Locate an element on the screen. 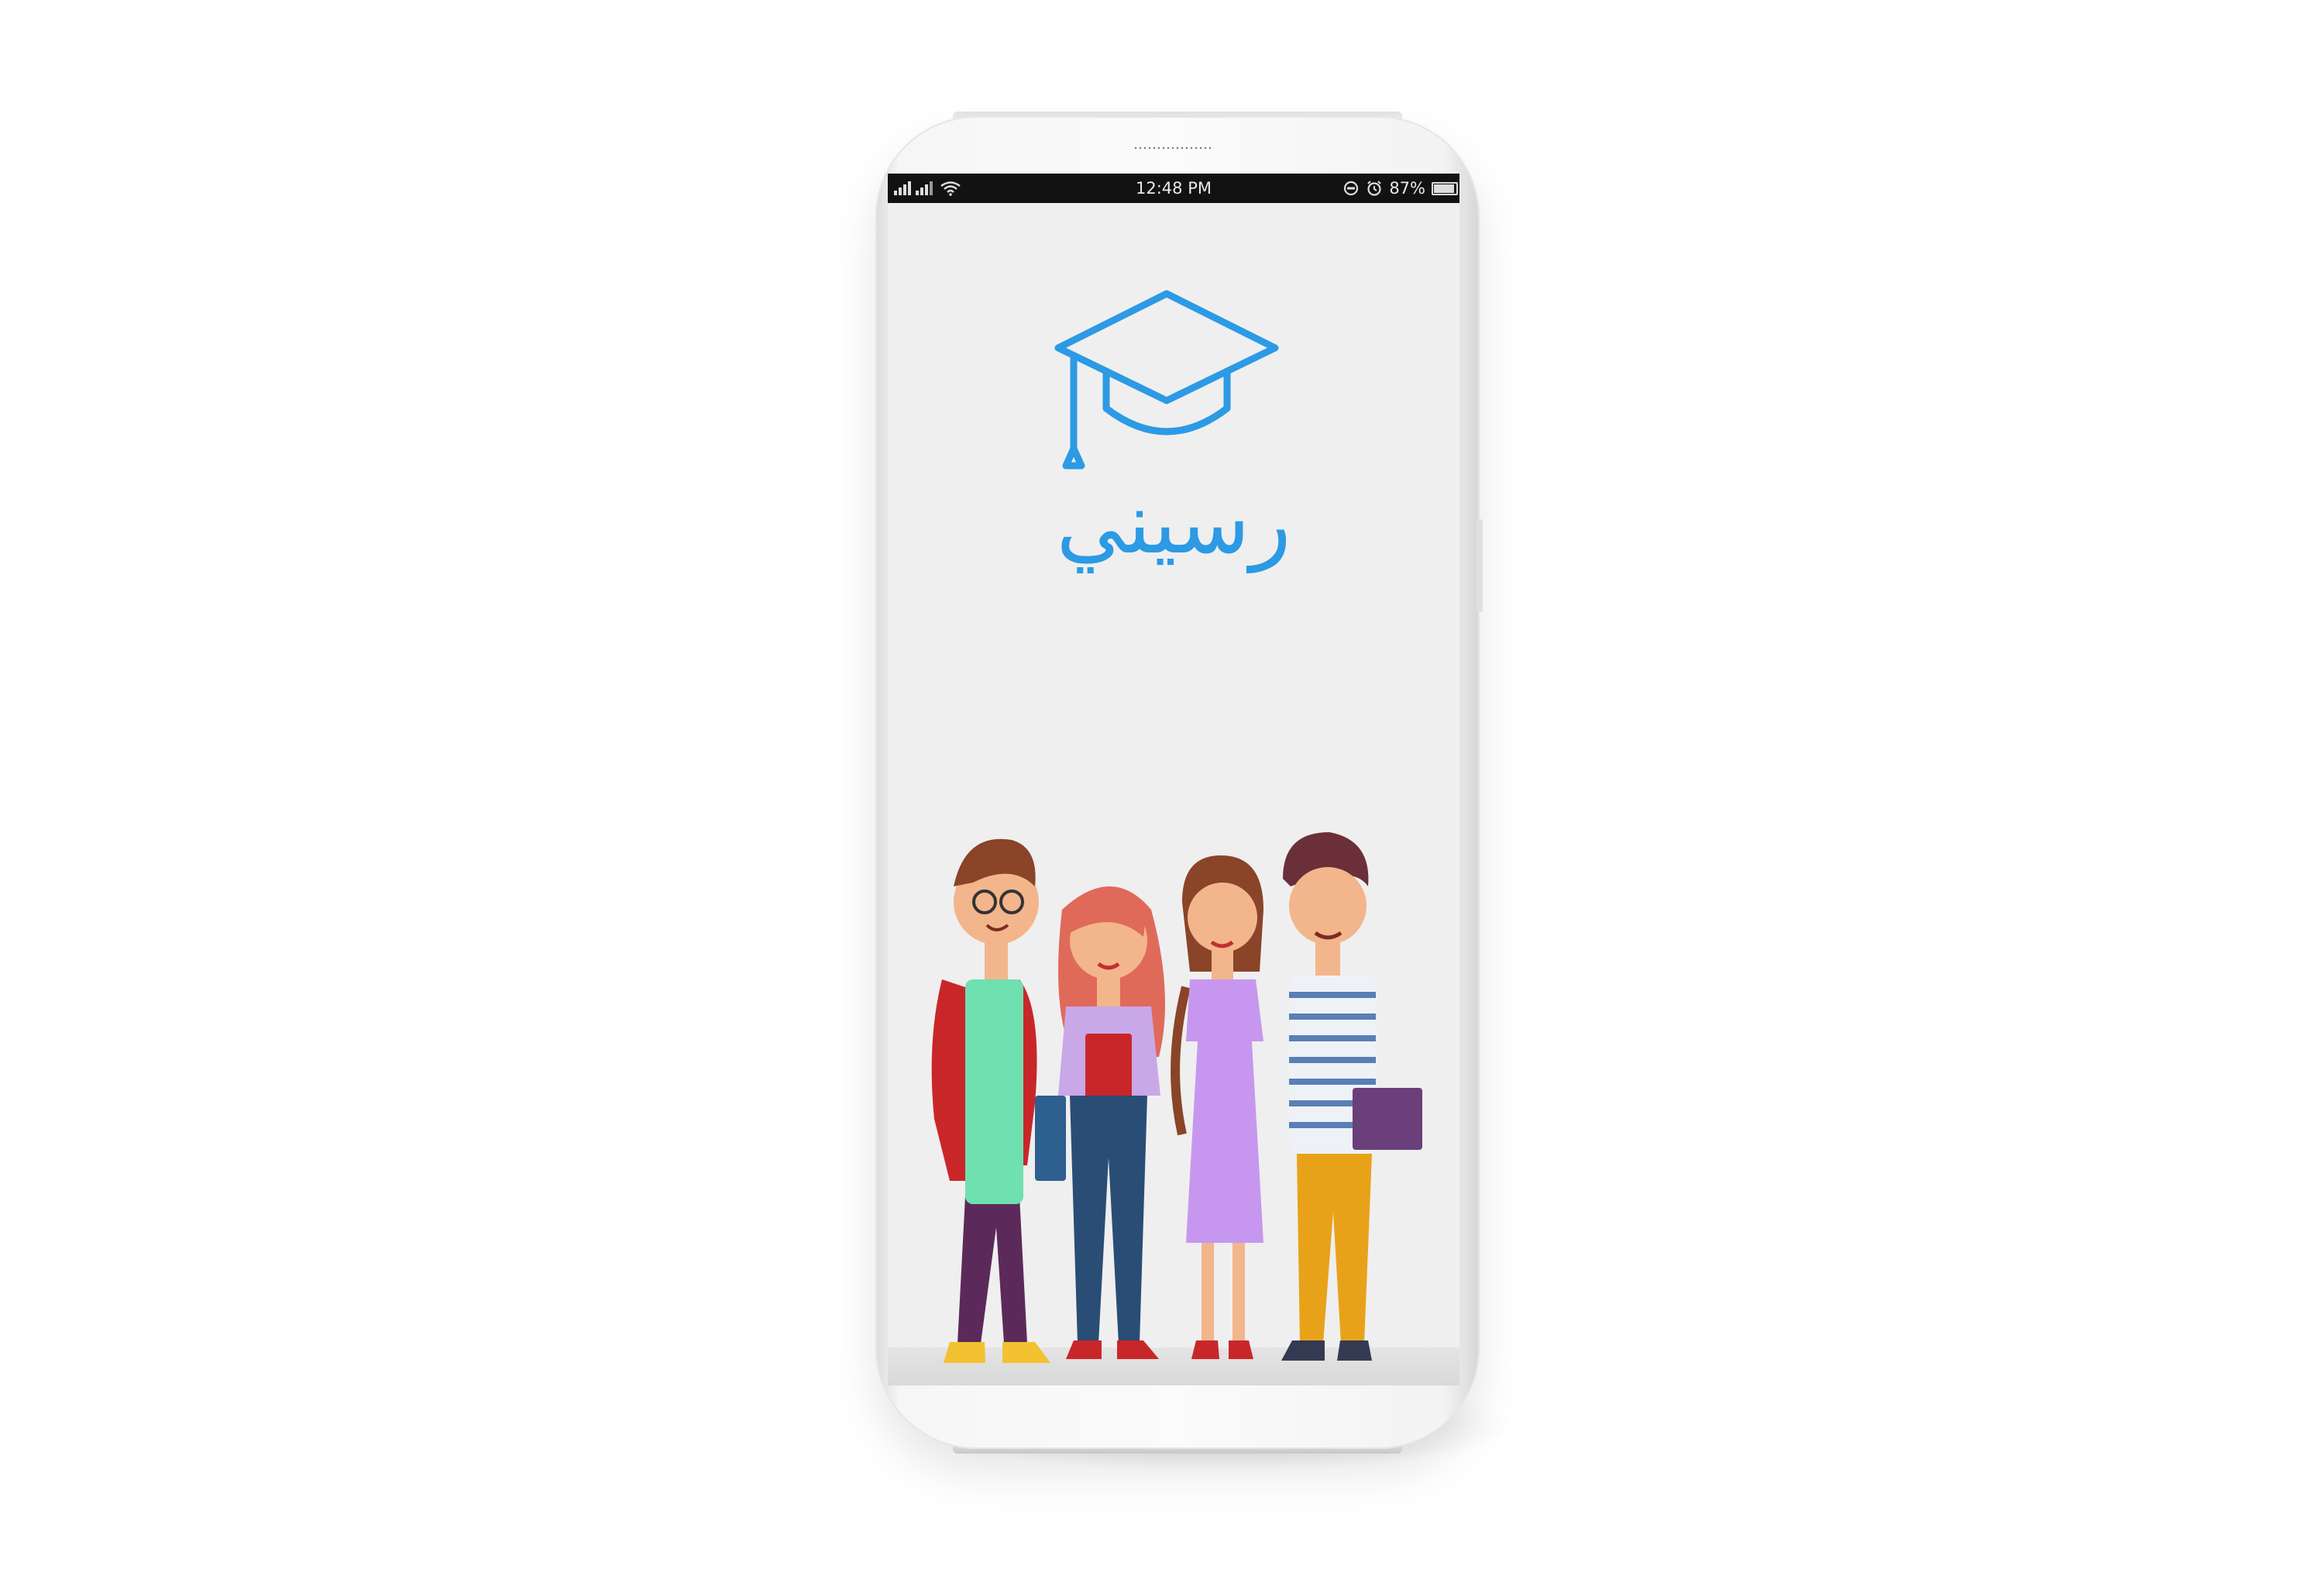 This screenshot has width=2324, height=1583. student-girl-purple-dress is located at coordinates (1217, 1107).